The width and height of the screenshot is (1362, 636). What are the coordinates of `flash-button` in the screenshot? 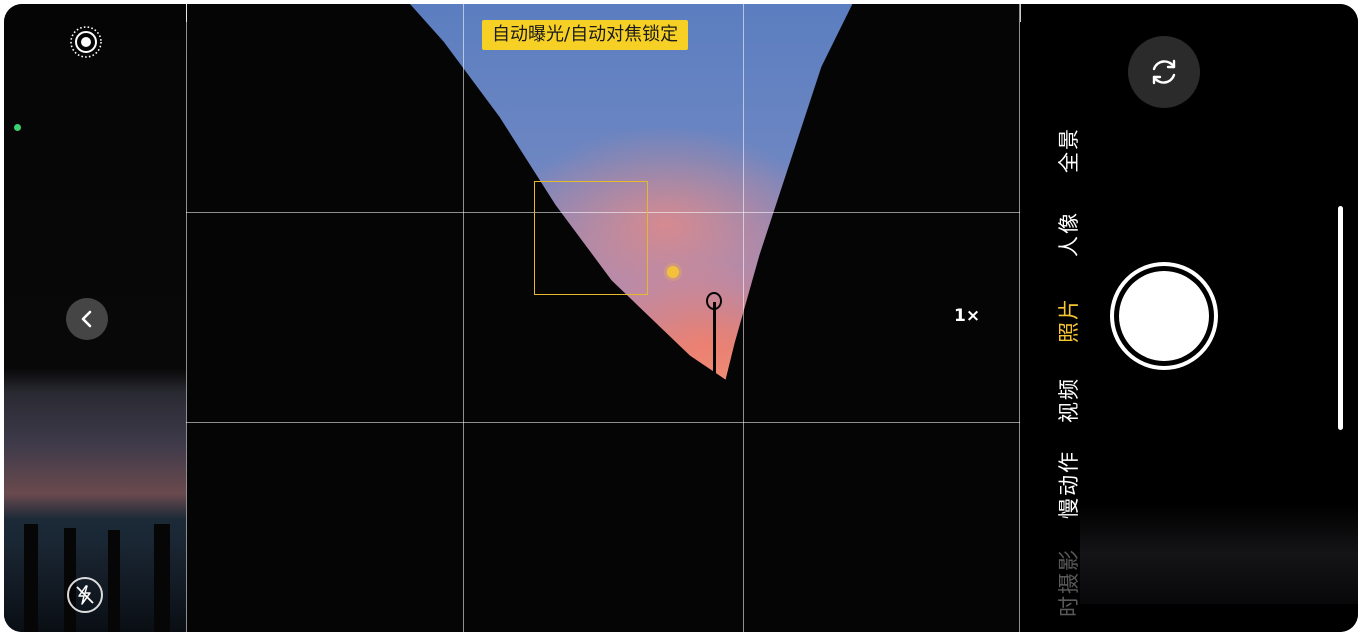 It's located at (85, 595).